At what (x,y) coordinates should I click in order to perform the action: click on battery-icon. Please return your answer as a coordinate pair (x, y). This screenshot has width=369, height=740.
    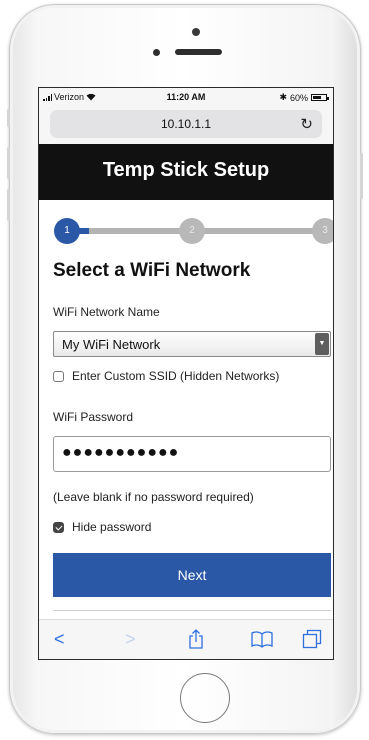
    Looking at the image, I should click on (320, 97).